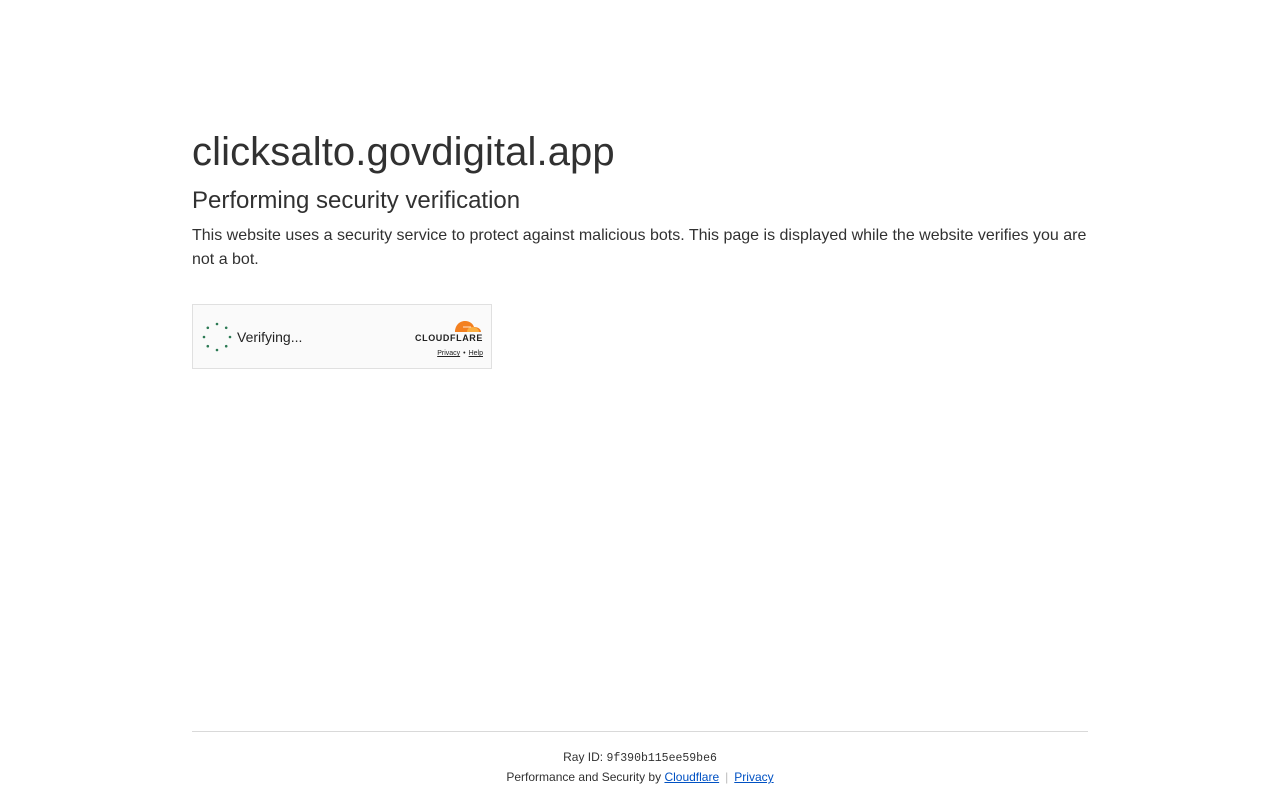 Image resolution: width=1280 pixels, height=800 pixels. Describe the element at coordinates (584, 777) in the screenshot. I see `performance-text: Performance and Security by` at that location.